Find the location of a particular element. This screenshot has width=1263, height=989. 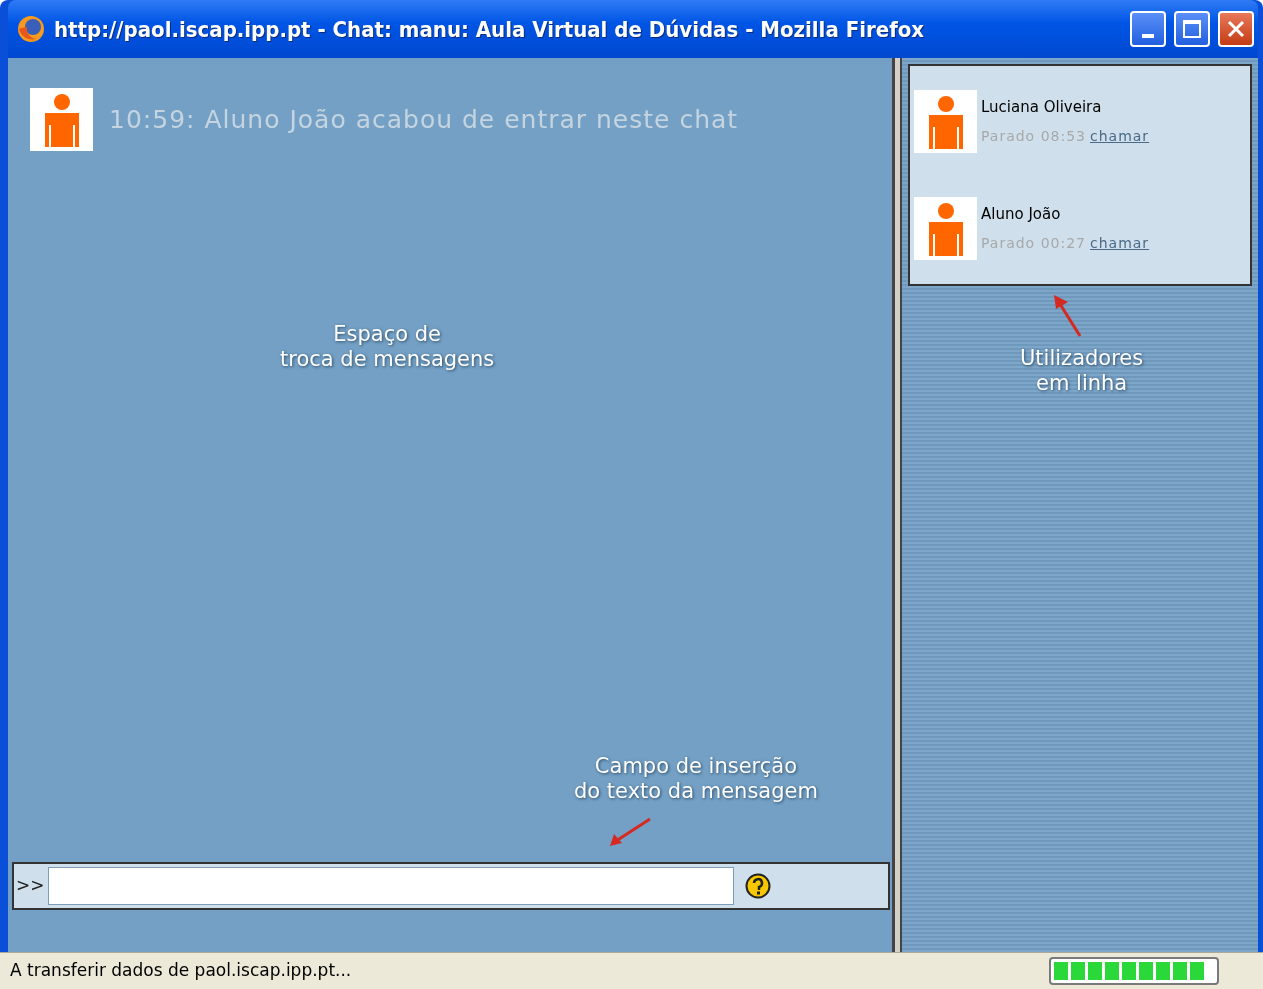

annotation-text: Campo de inserção do texto da mensagem is located at coordinates (696, 779).